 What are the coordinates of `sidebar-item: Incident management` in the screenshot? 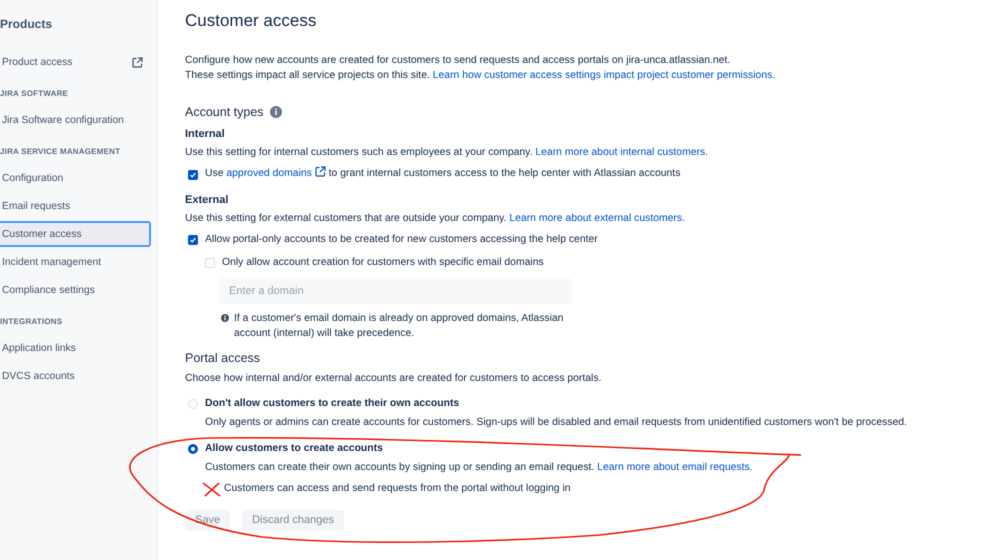 It's located at (78, 262).